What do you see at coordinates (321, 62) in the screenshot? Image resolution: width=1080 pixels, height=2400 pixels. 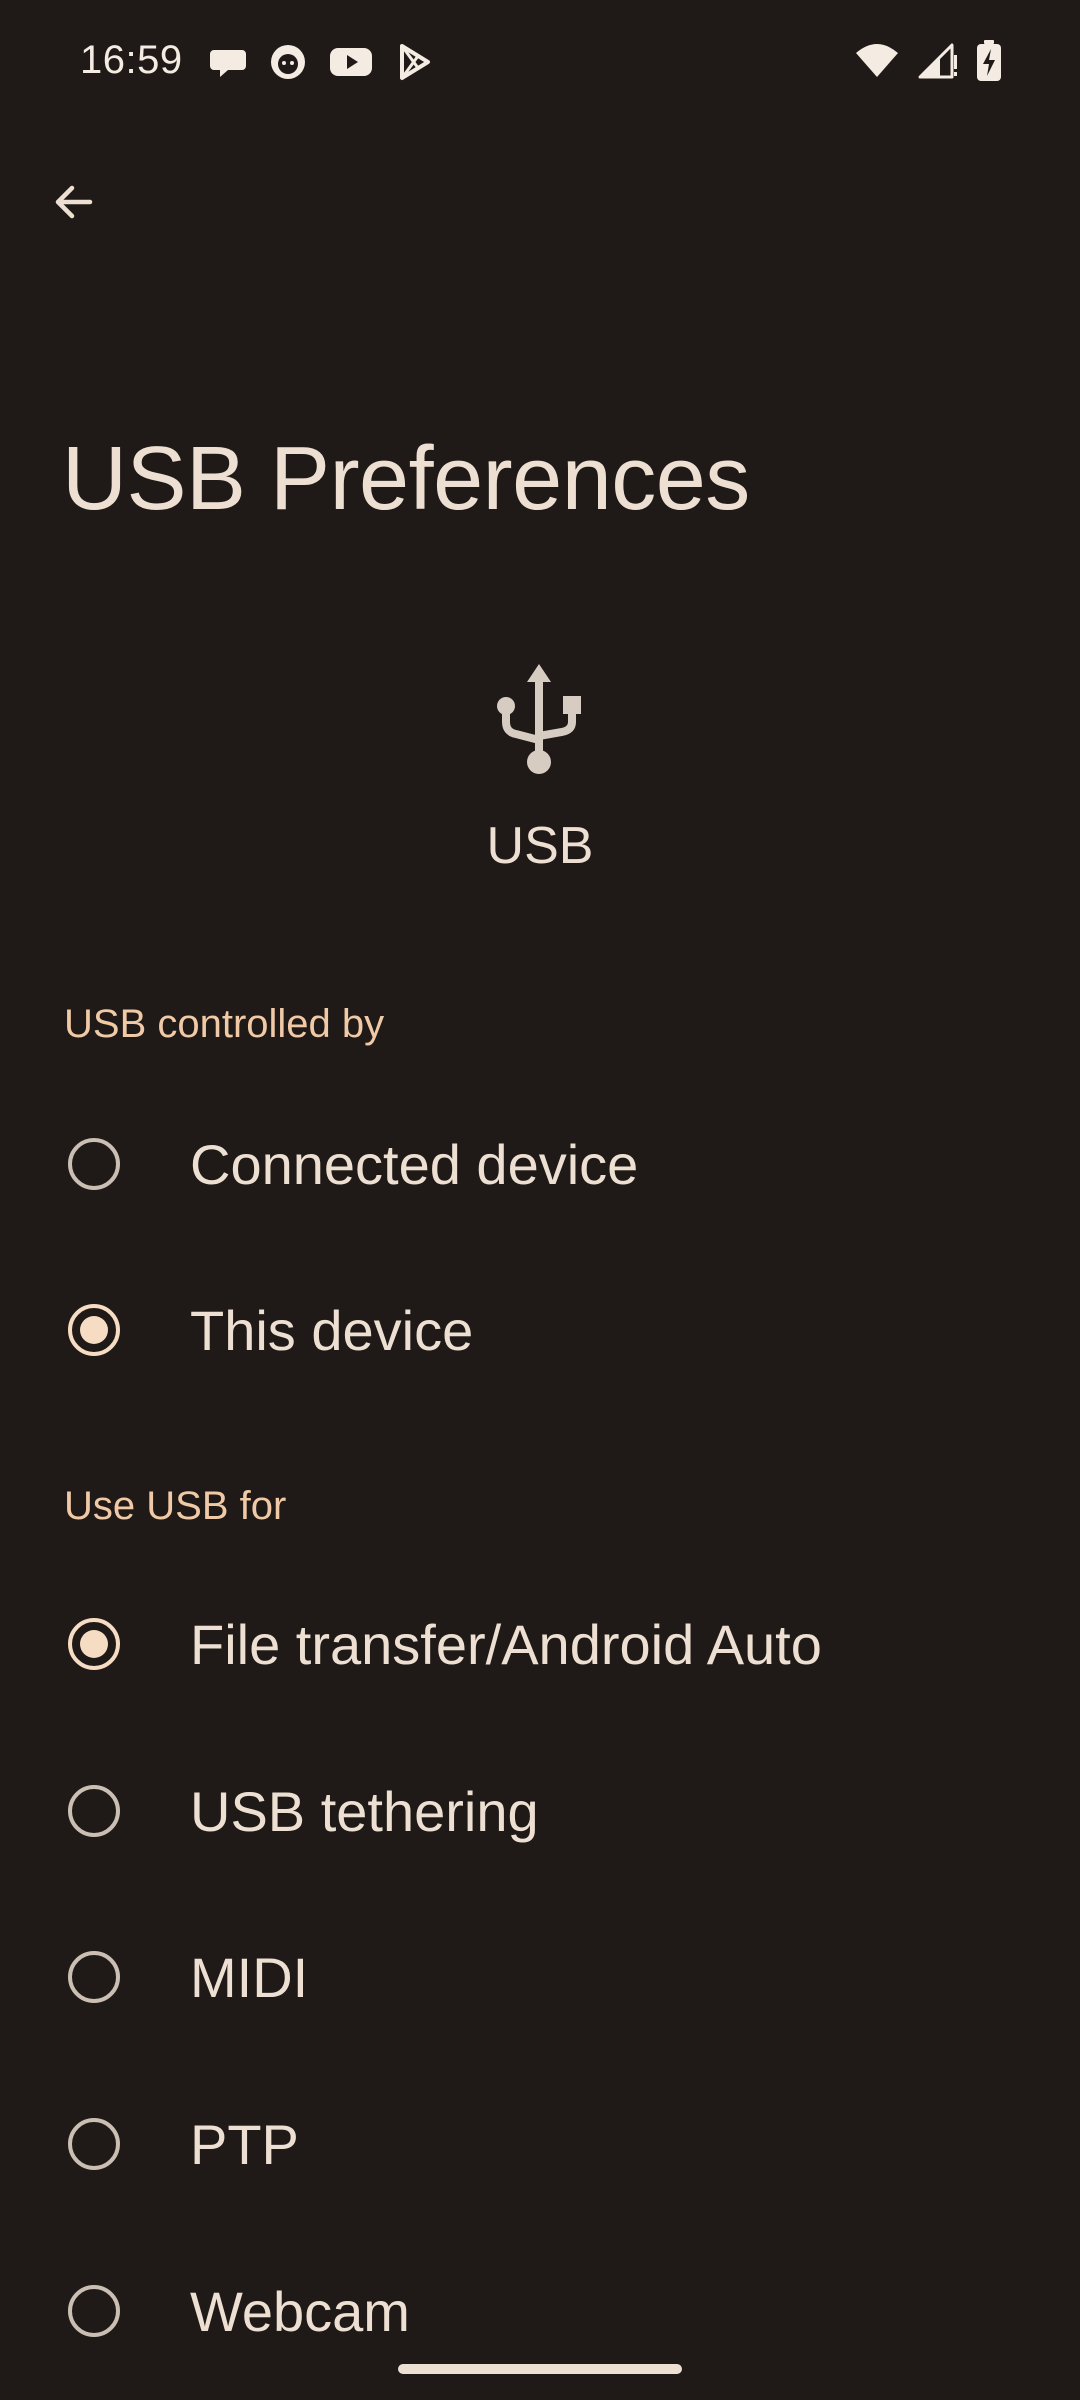 I see `notification-icons` at bounding box center [321, 62].